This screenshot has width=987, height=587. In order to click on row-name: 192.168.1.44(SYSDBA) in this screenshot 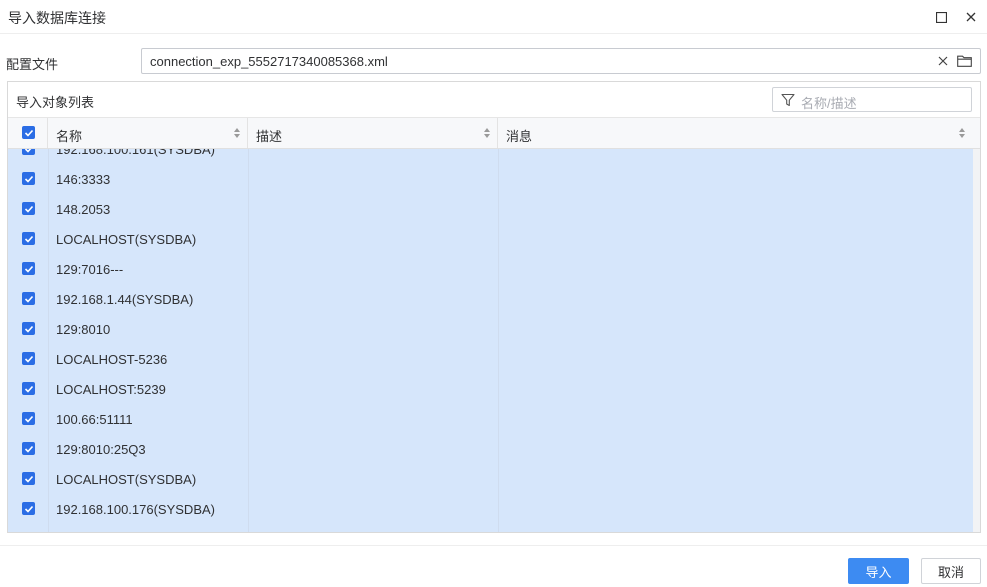, I will do `click(125, 299)`.